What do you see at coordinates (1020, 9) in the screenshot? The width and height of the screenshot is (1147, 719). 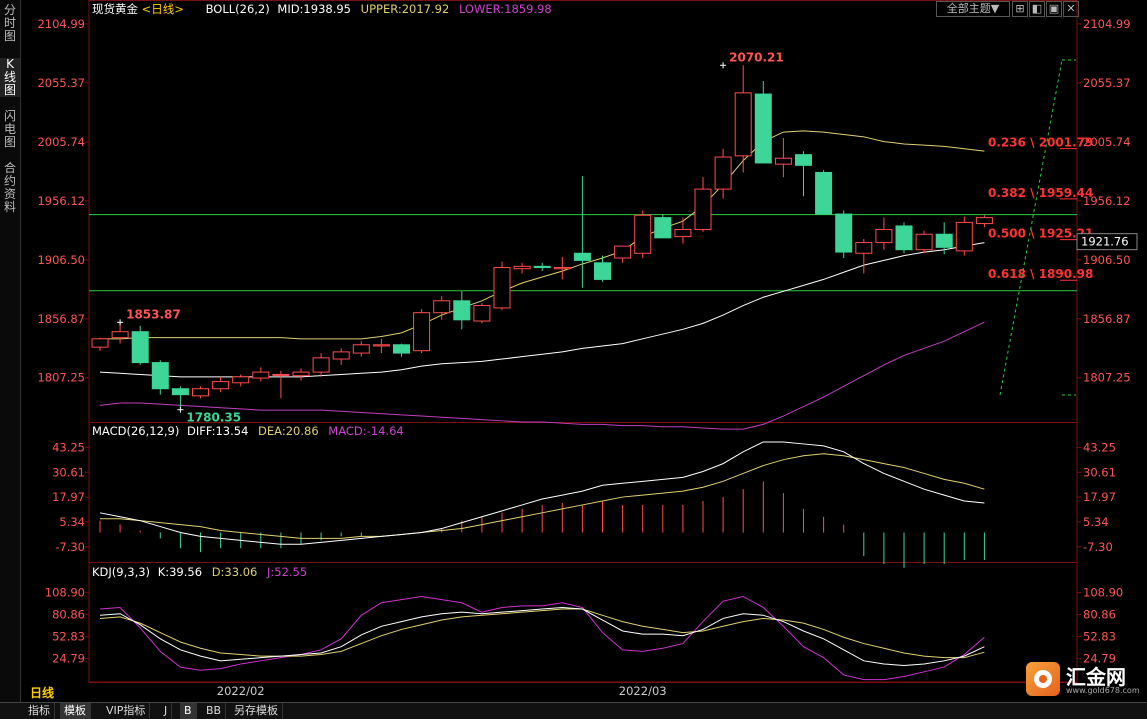 I see `layout-grid-icon: ⊞` at bounding box center [1020, 9].